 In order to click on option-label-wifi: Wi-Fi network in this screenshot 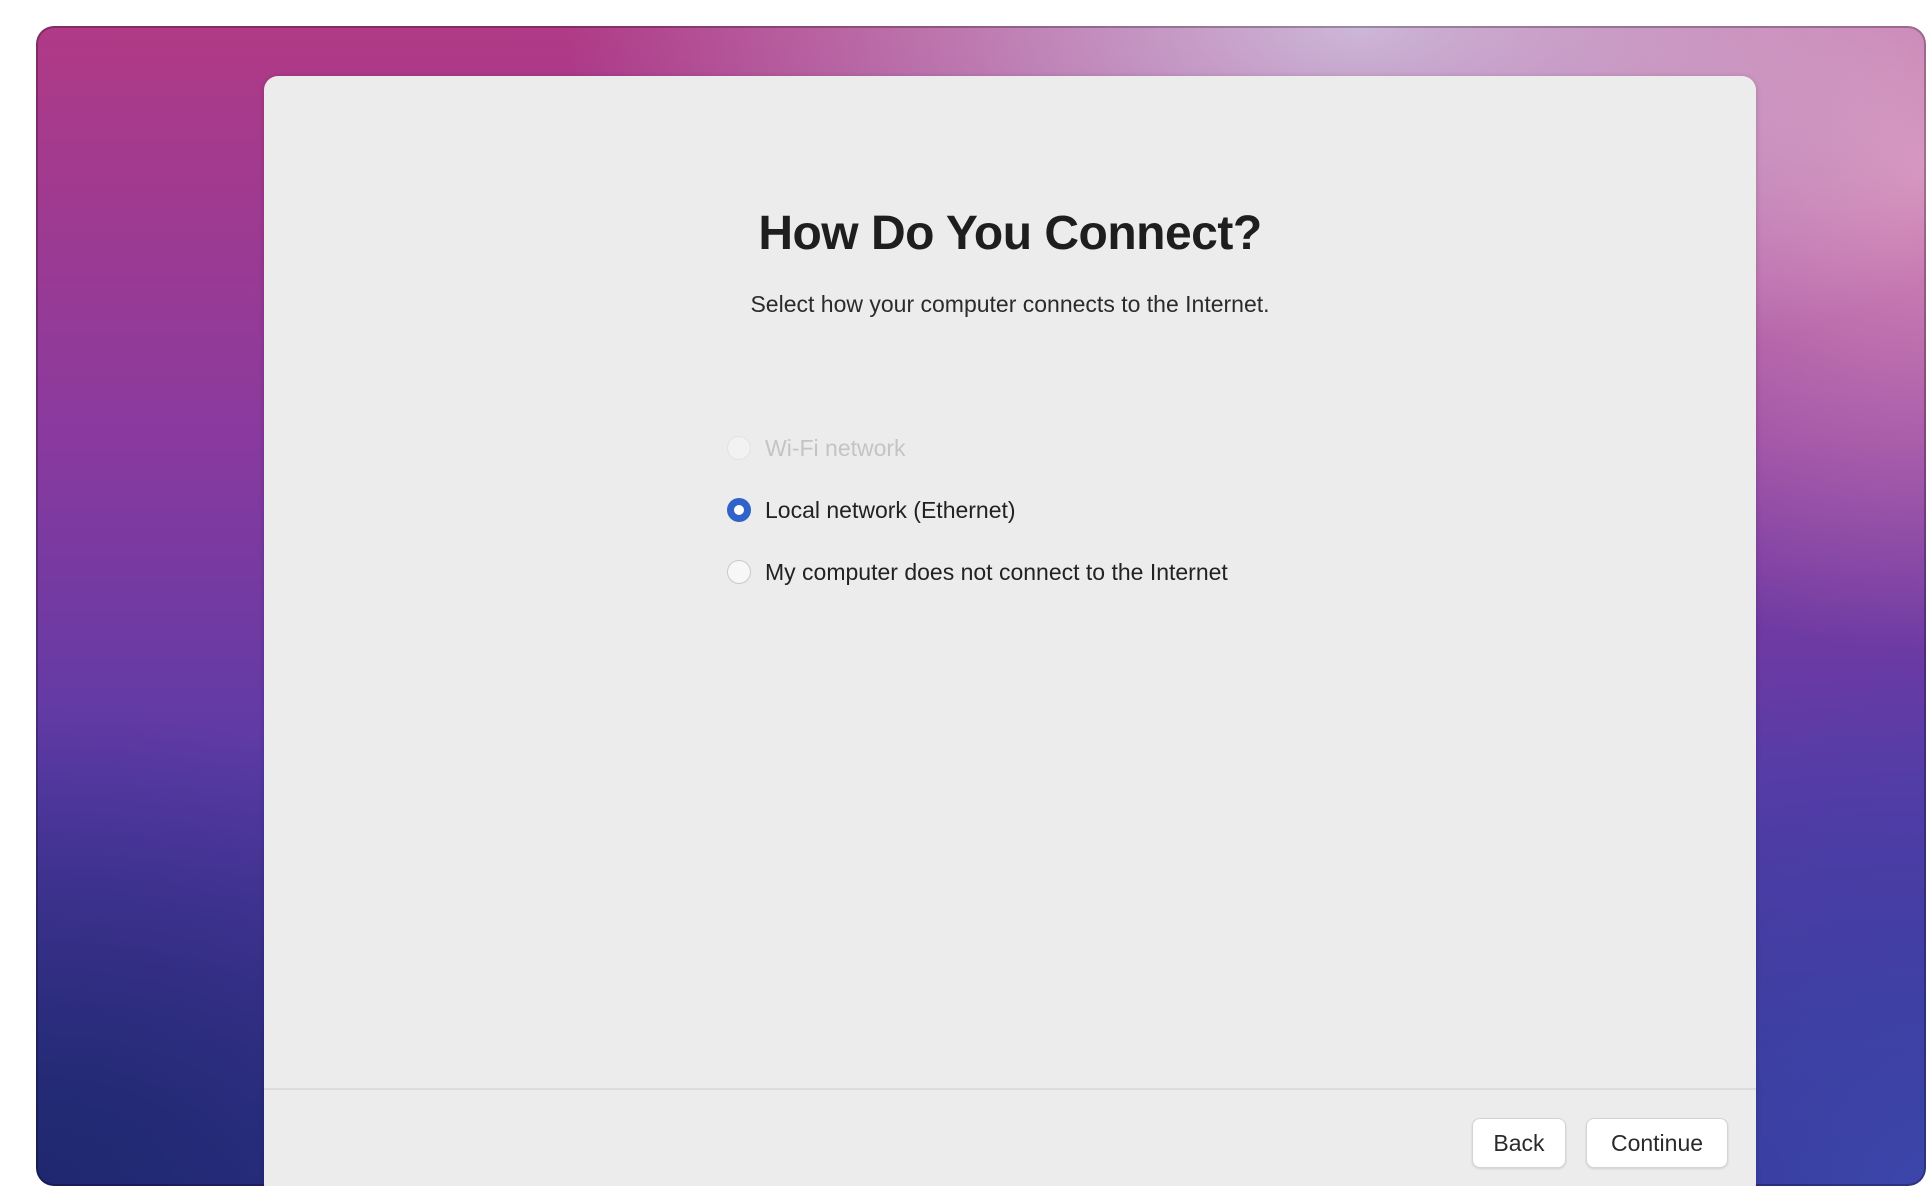, I will do `click(835, 447)`.